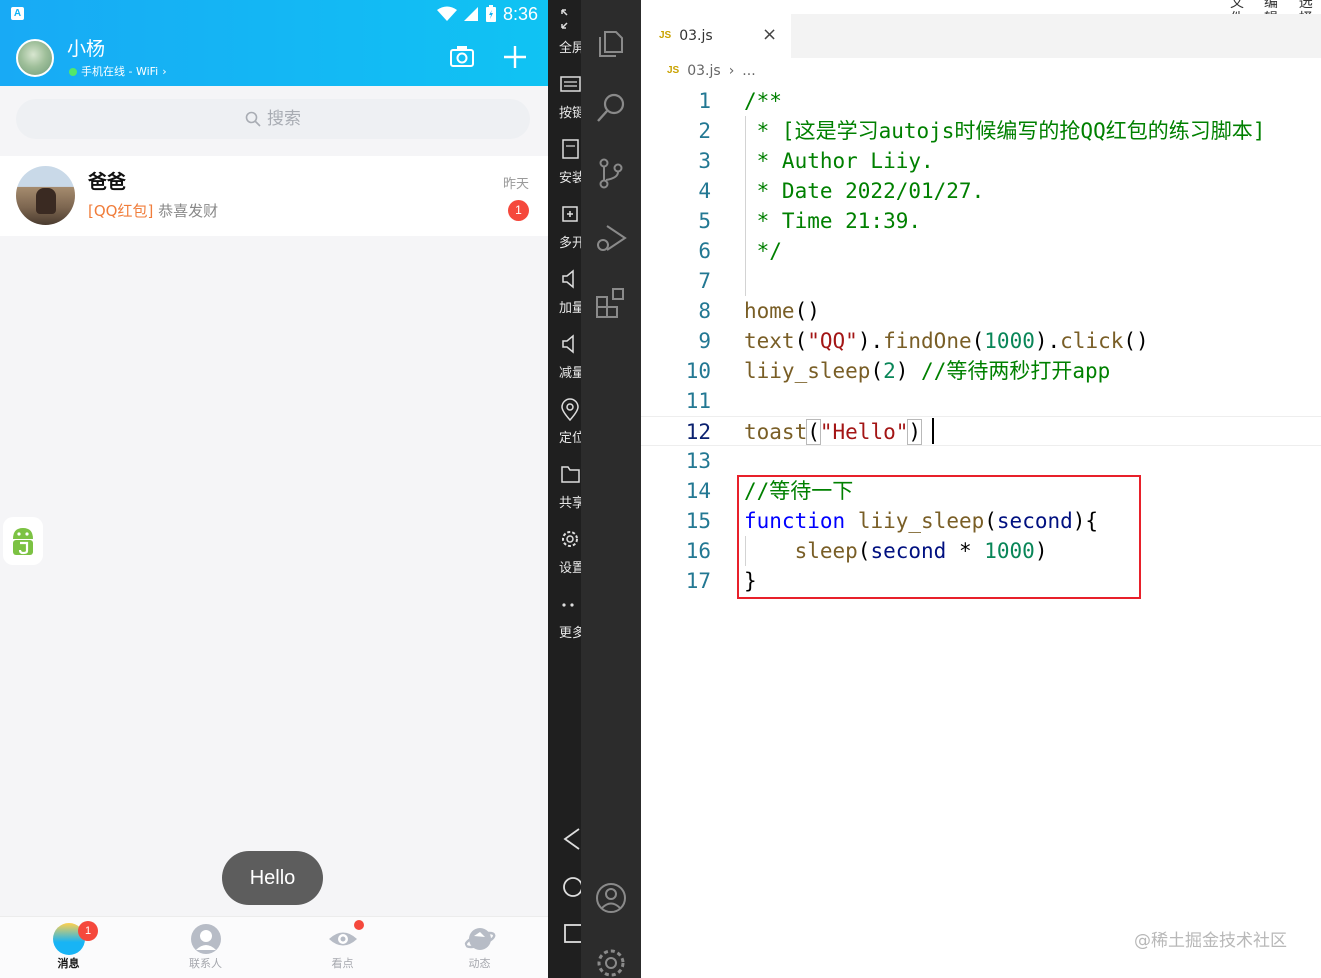  I want to click on breadcrumb-file: 03.js, so click(703, 71).